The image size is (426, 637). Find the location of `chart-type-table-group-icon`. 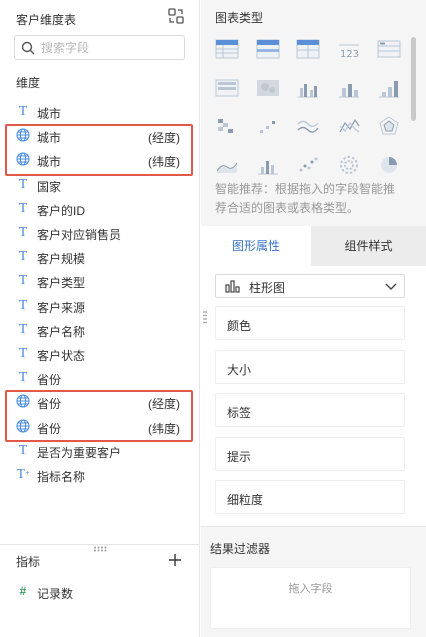

chart-type-table-group-icon is located at coordinates (268, 49).